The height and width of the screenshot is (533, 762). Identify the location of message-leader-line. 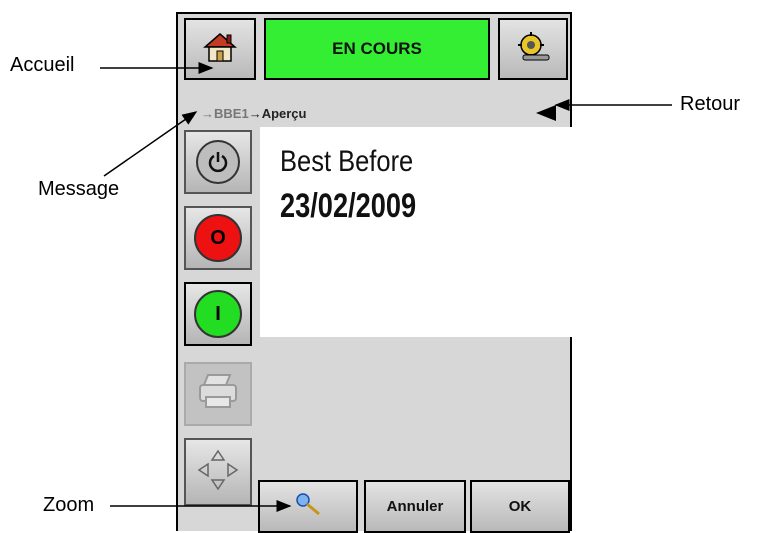
(150, 144).